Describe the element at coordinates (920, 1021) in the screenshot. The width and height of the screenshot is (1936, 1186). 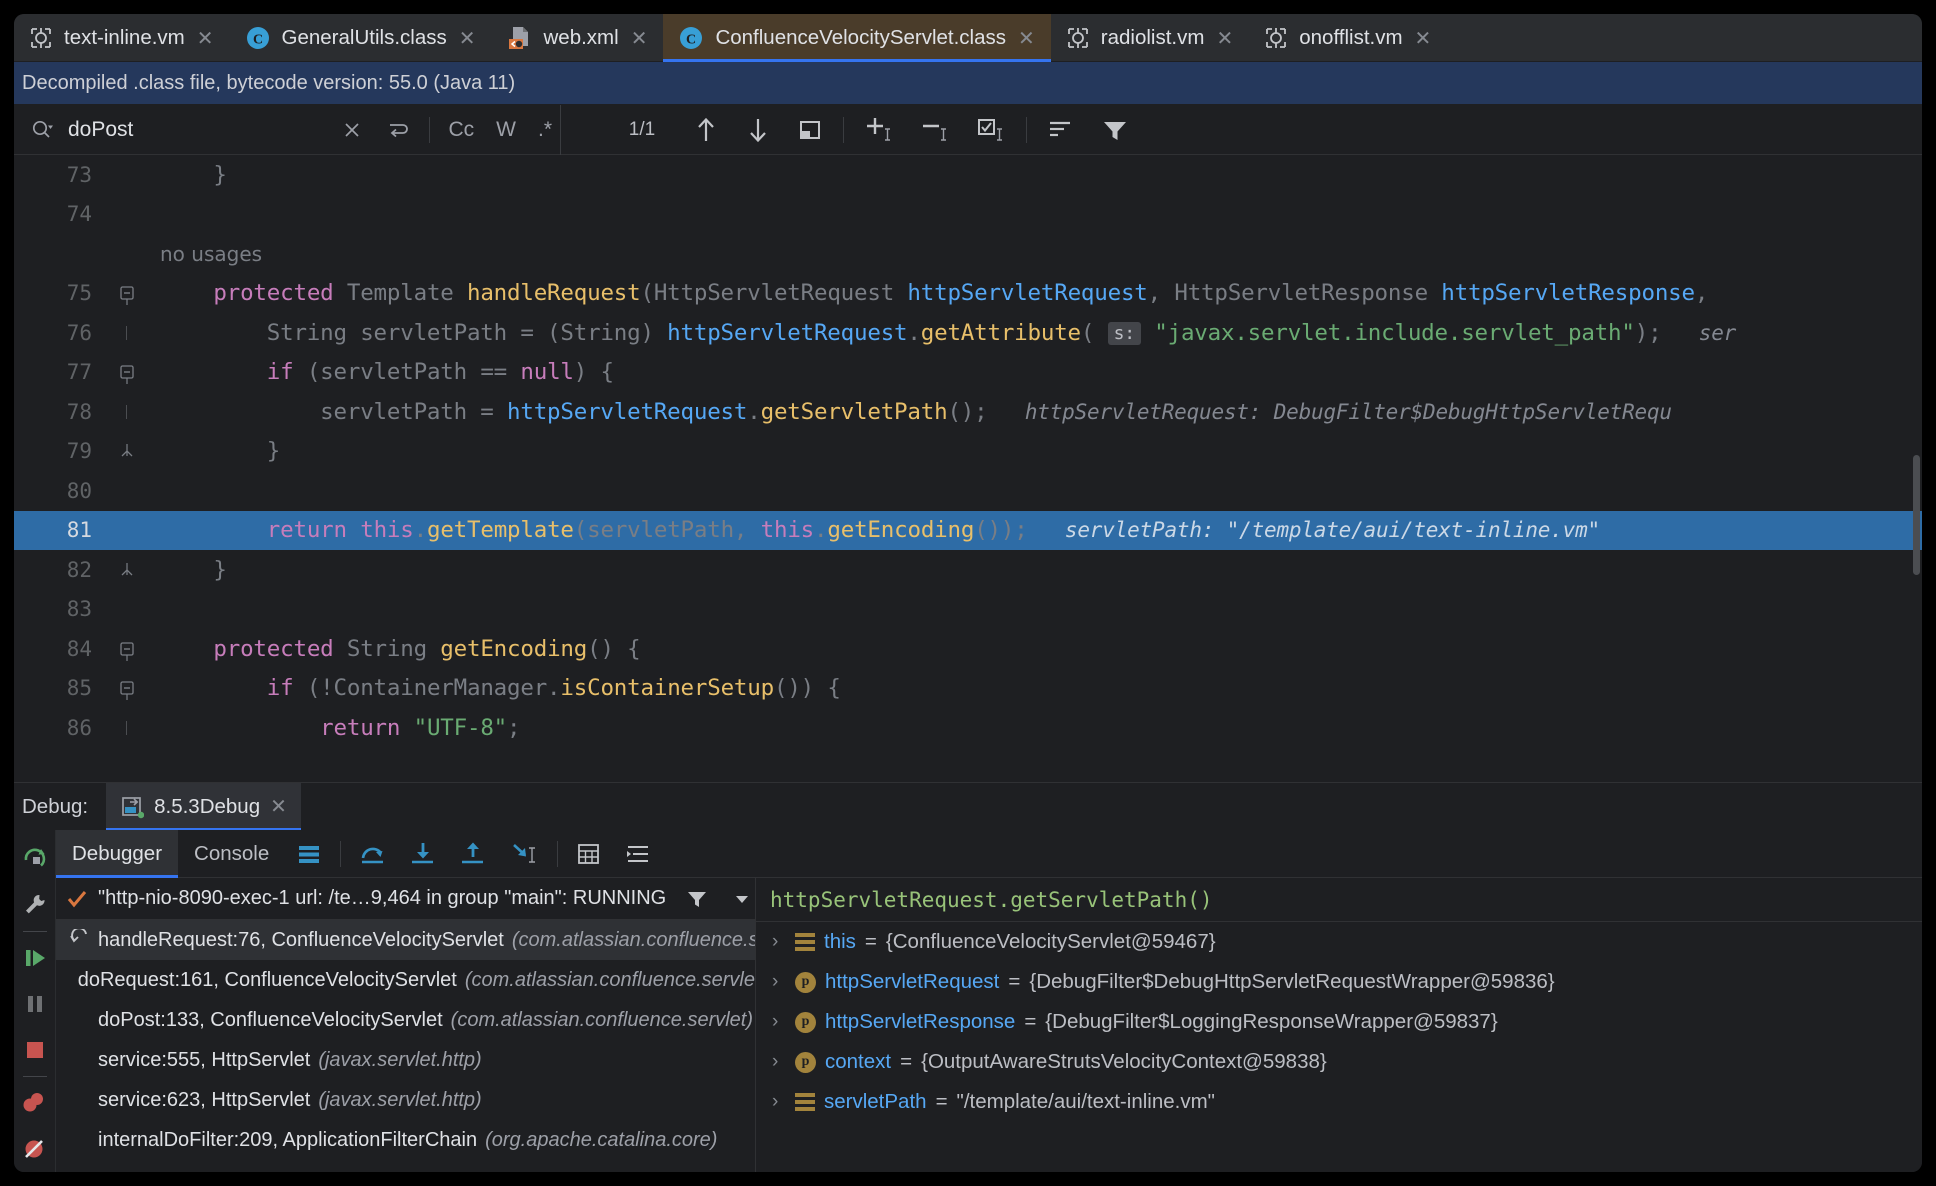
I see `variable-name: httpServletResponse` at that location.